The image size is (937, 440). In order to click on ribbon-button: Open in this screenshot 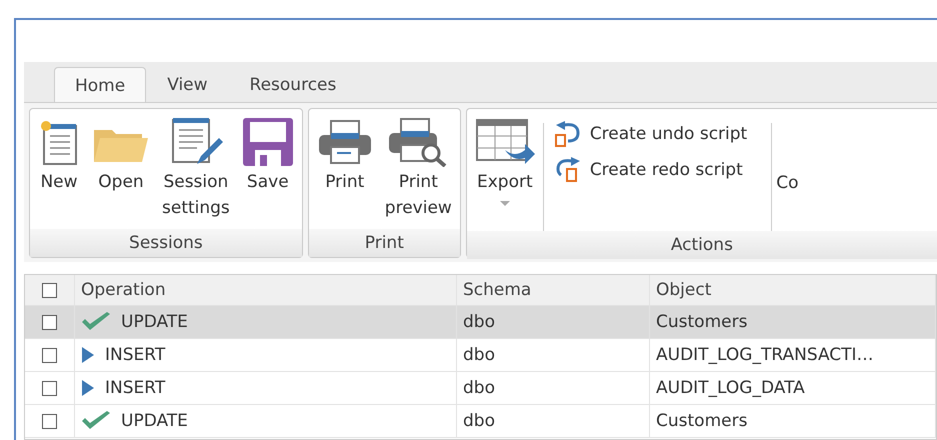, I will do `click(121, 155)`.